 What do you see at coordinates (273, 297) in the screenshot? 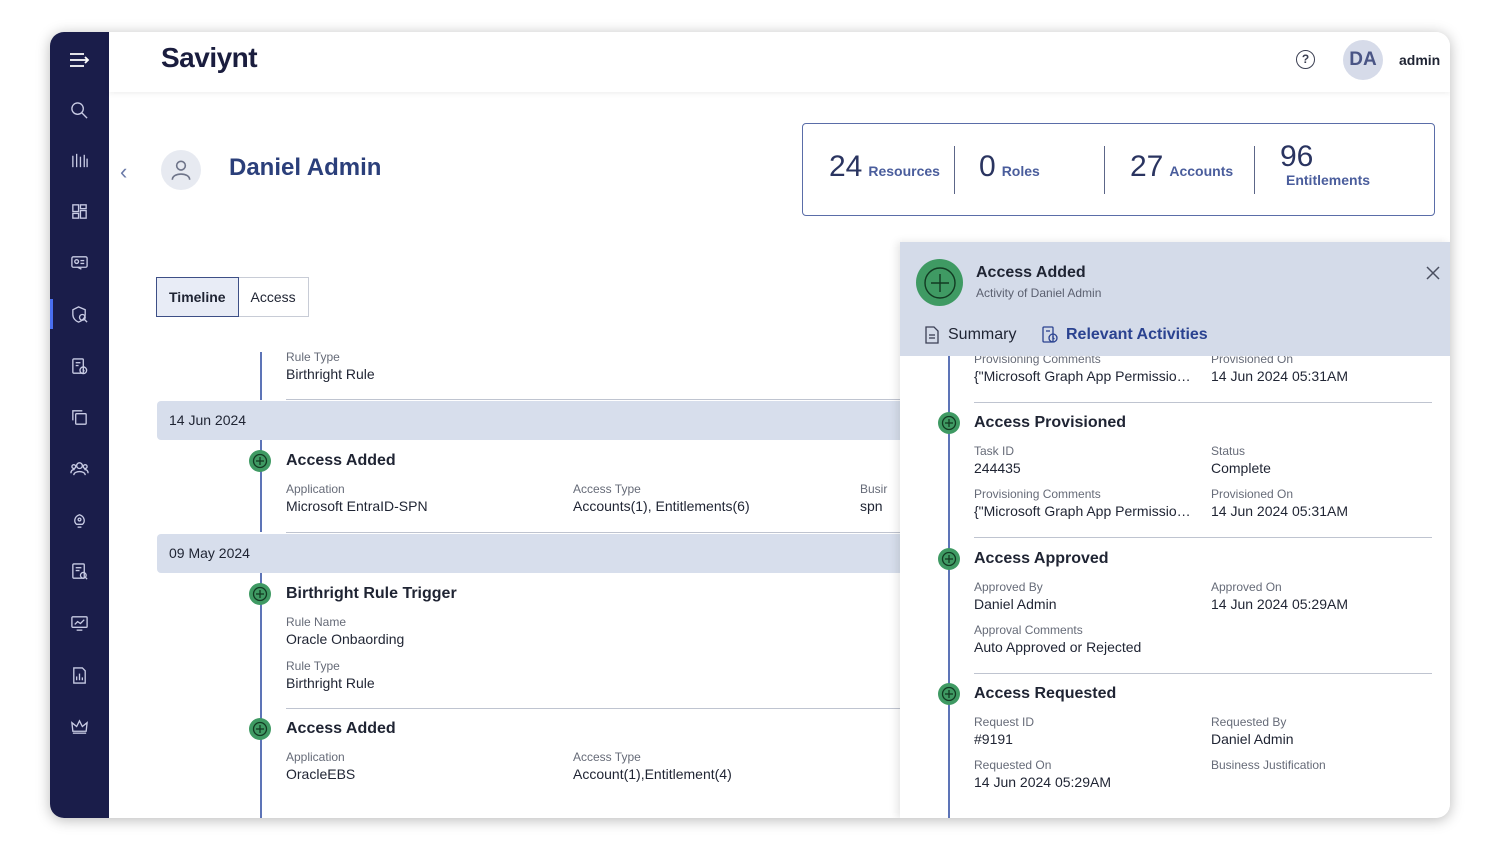
I see `tab-access: Access` at bounding box center [273, 297].